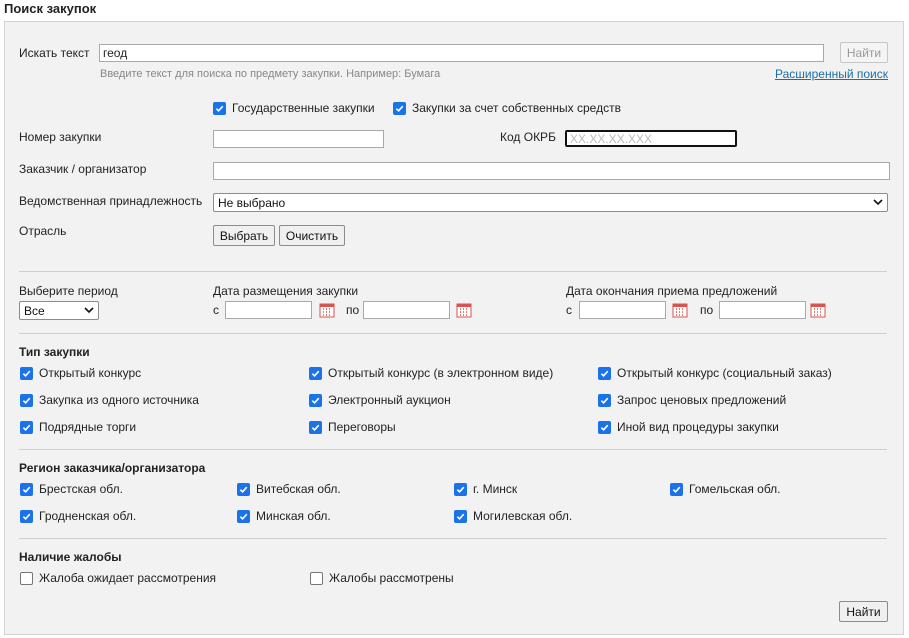 Image resolution: width=909 pixels, height=638 pixels. I want to click on region-gomel-checkbox: Гомельская обл., so click(725, 489).